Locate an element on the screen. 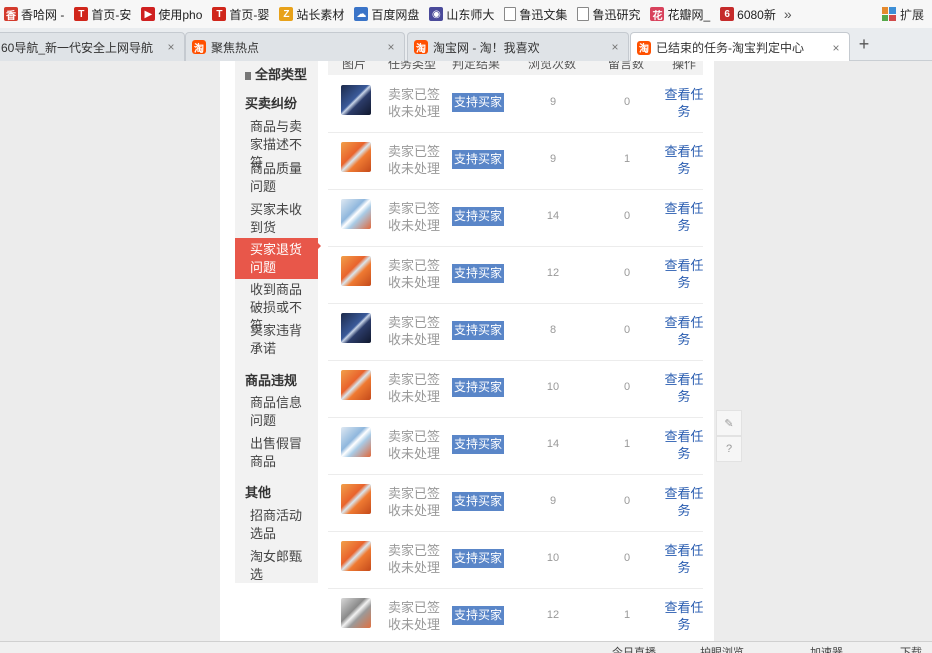 Image resolution: width=932 pixels, height=653 pixels. bookmark-item: 鲁迅研究 is located at coordinates (608, 14).